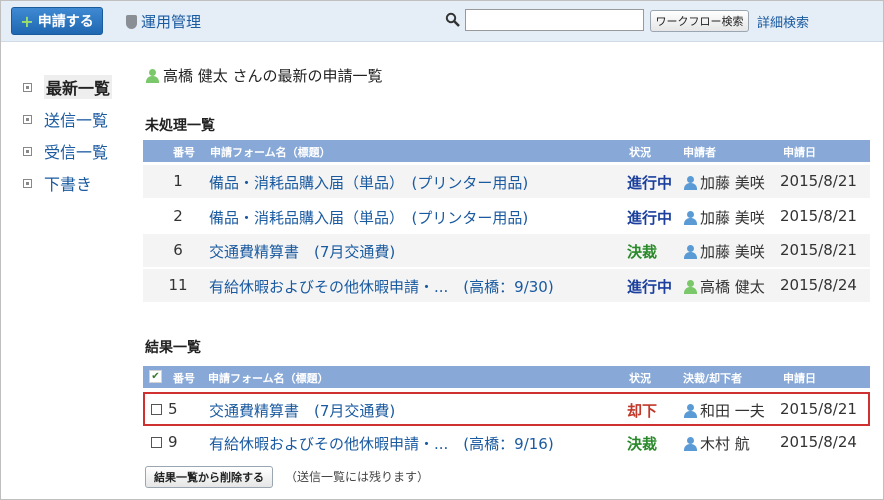  I want to click on row-checkbox: 9, so click(164, 442).